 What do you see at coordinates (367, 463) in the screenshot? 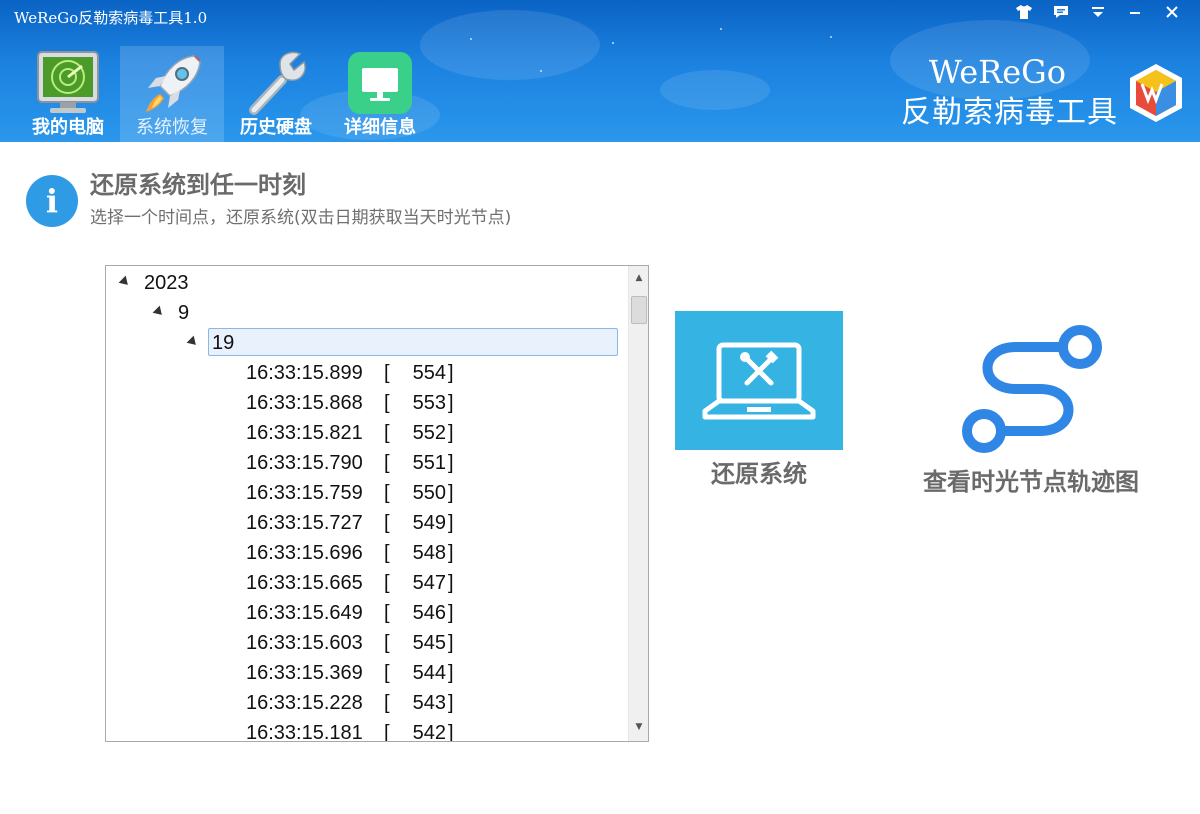
I see `restore-point-item: 16:33:15.790 [551]` at bounding box center [367, 463].